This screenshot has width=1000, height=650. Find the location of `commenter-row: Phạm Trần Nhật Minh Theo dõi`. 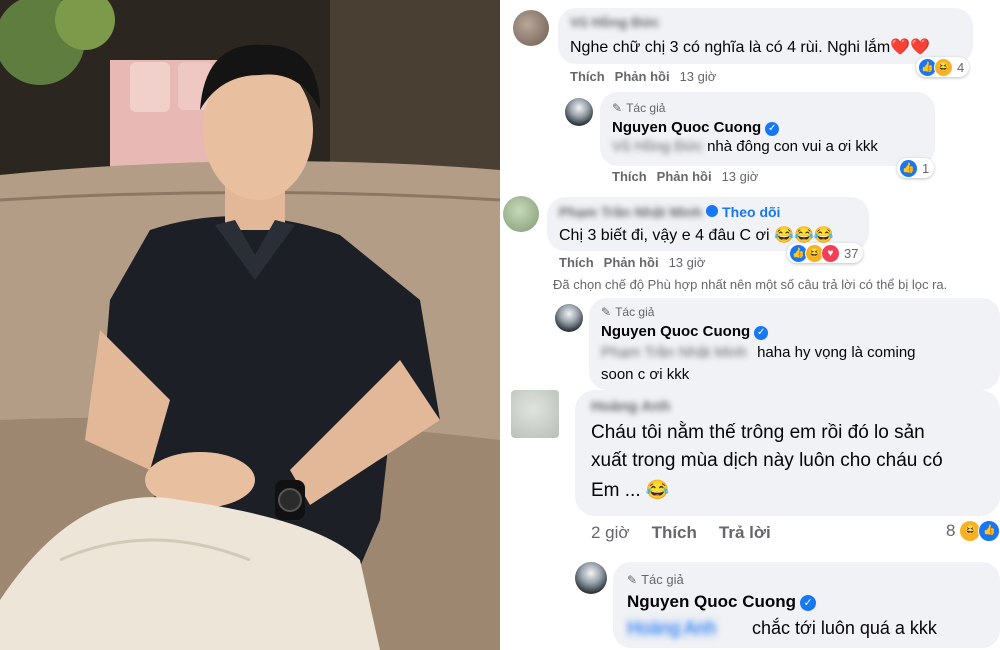

commenter-row: Phạm Trần Nhật Minh Theo dõi is located at coordinates (669, 212).